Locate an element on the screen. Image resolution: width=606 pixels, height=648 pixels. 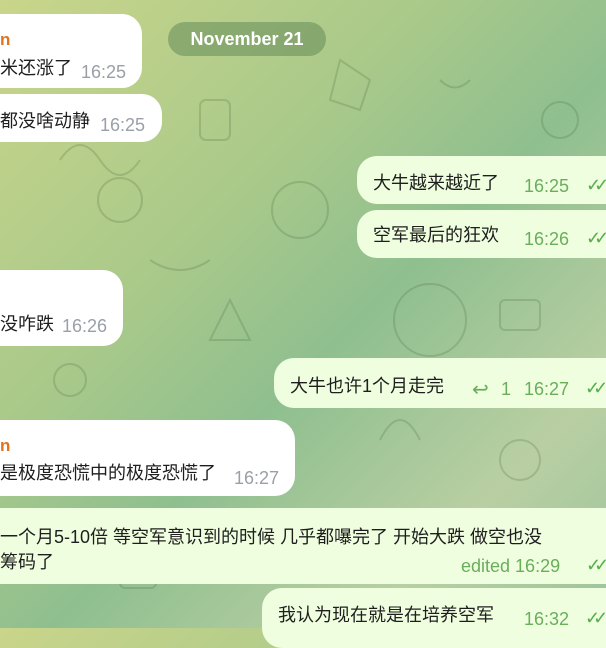
incoming-message: 没咋跌 16:26 is located at coordinates (61, 308).